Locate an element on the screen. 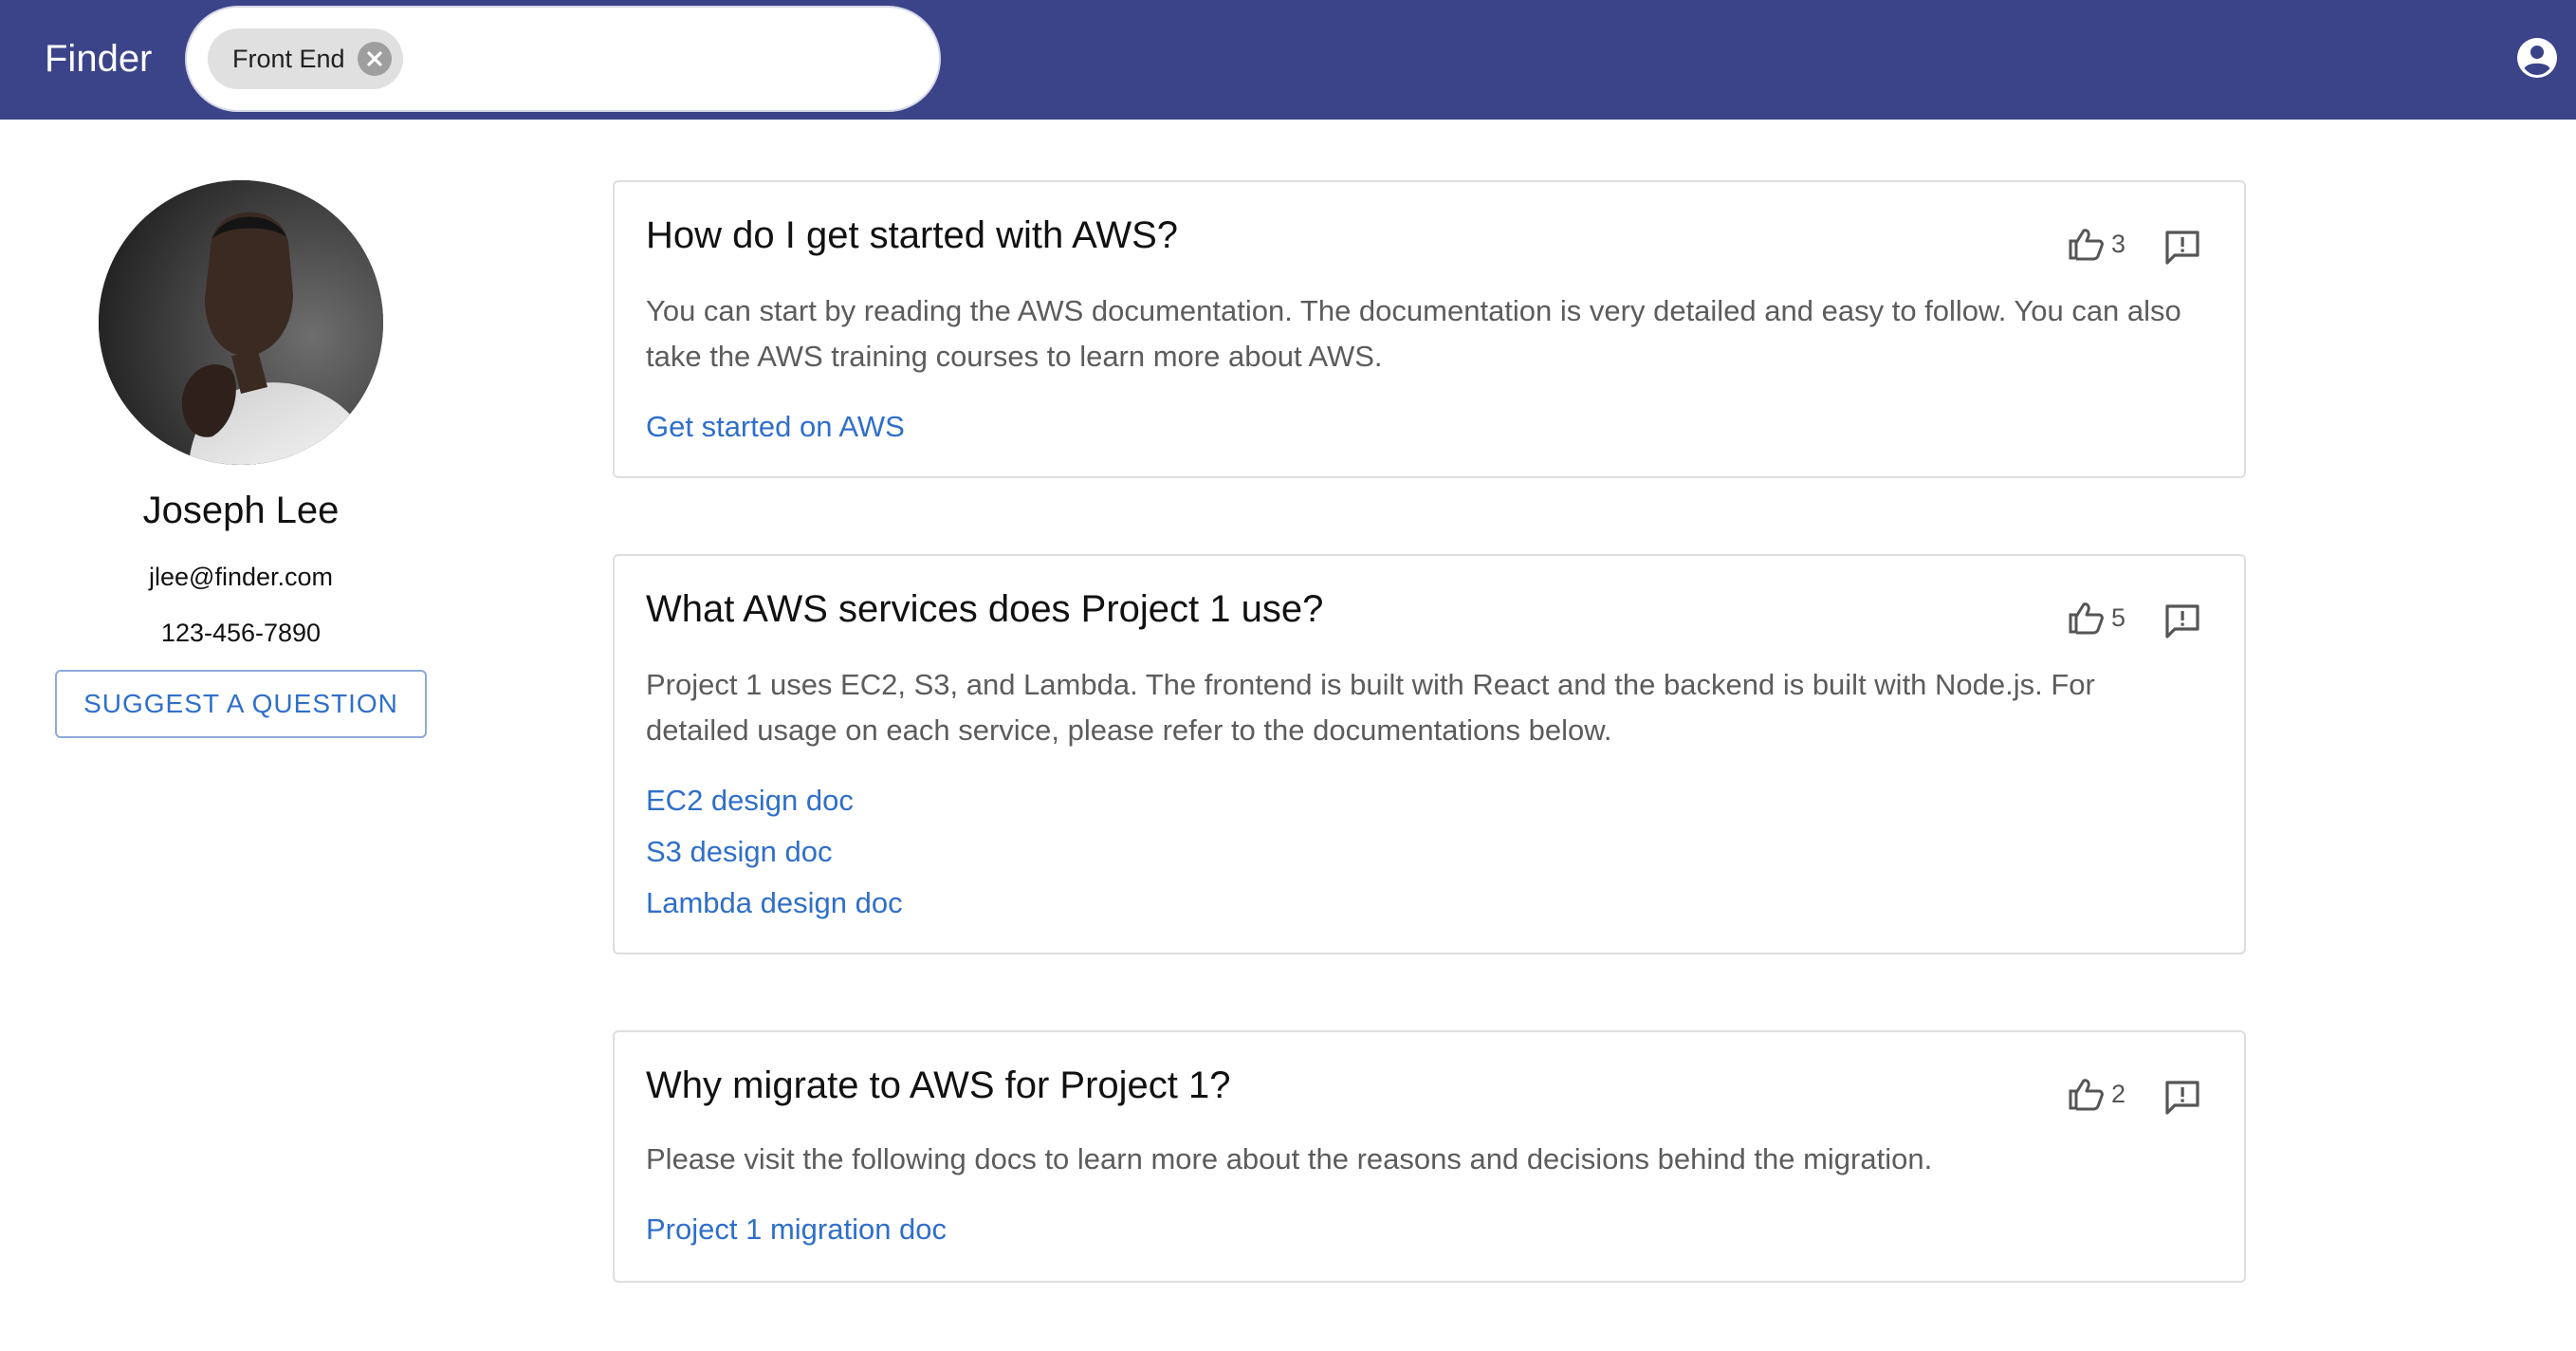 The height and width of the screenshot is (1351, 2576). filter-chip-front-end: Front End is located at coordinates (305, 59).